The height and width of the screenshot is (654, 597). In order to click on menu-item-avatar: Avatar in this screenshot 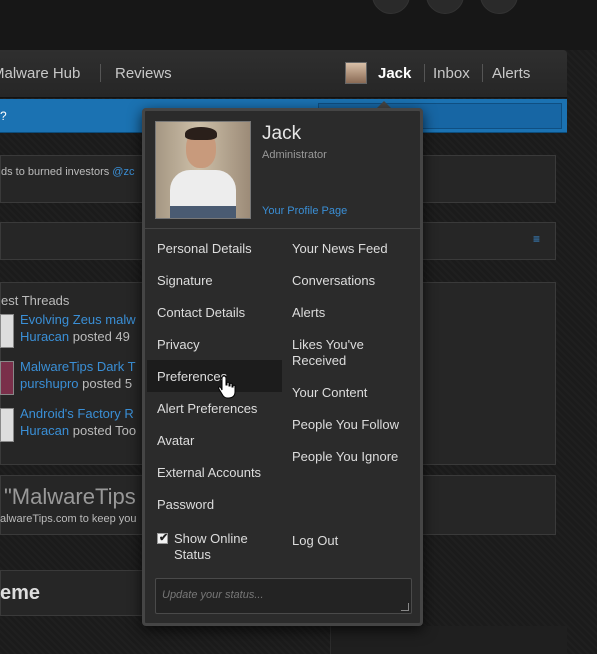, I will do `click(175, 441)`.